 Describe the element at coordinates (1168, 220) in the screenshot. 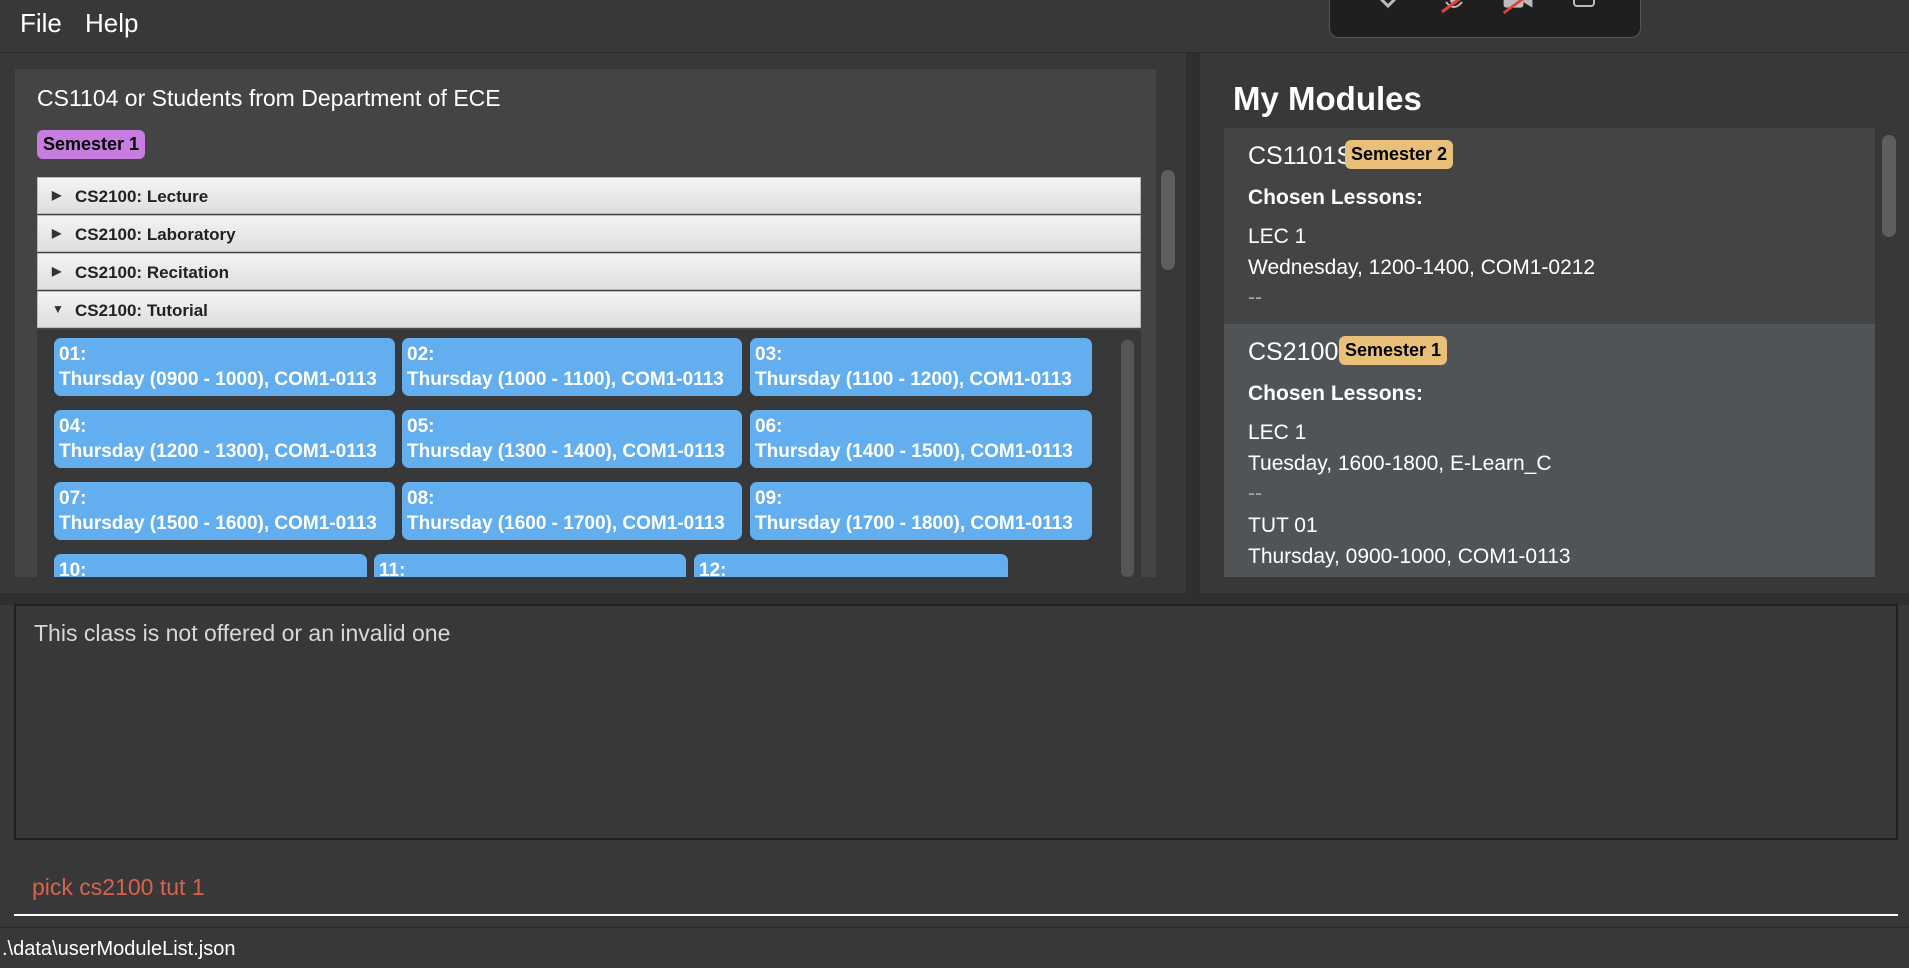

I see `left-panel-scrollbar` at that location.